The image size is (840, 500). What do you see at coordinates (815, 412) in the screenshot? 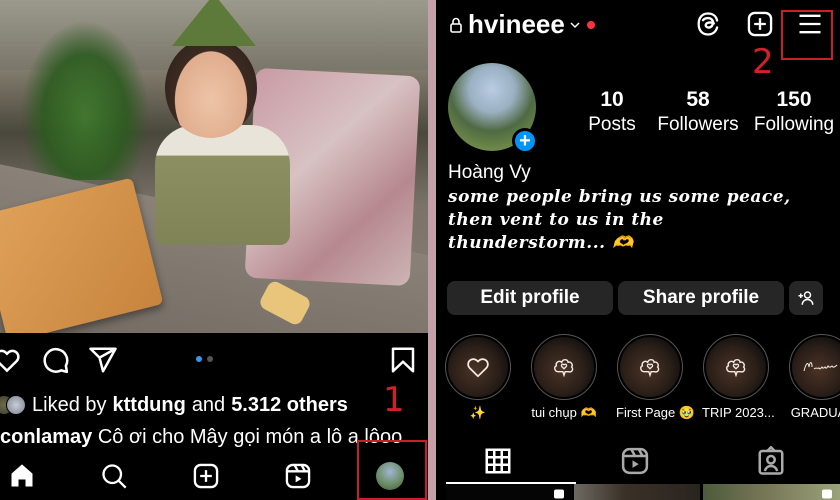
I see `highlight-label: GRADUAT` at bounding box center [815, 412].